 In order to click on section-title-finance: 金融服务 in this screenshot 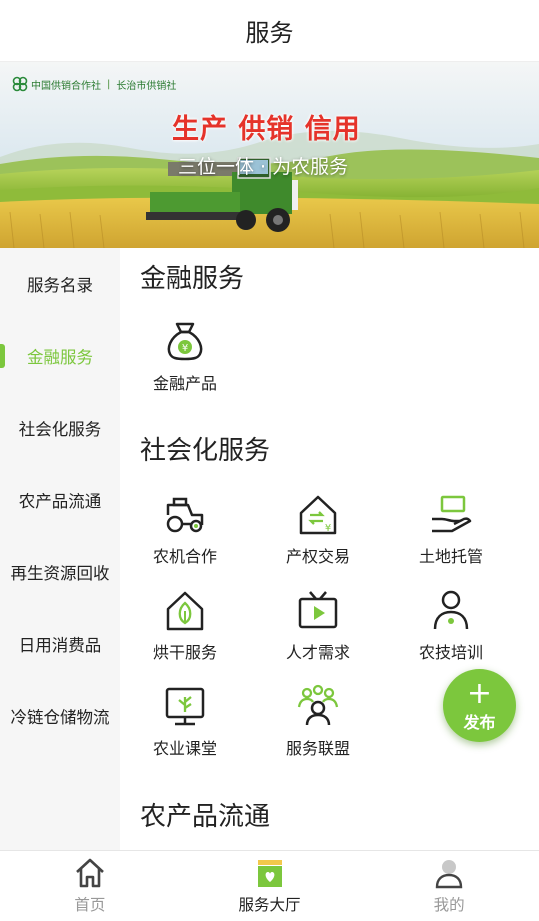, I will do `click(192, 279)`.